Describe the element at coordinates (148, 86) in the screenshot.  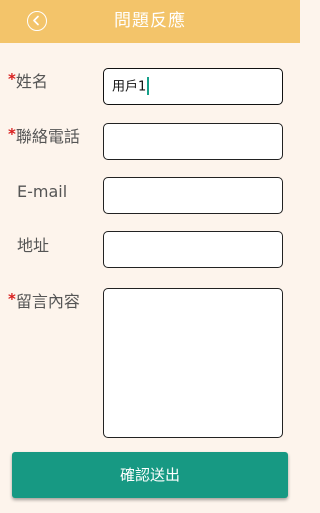
I see `text-caret` at that location.